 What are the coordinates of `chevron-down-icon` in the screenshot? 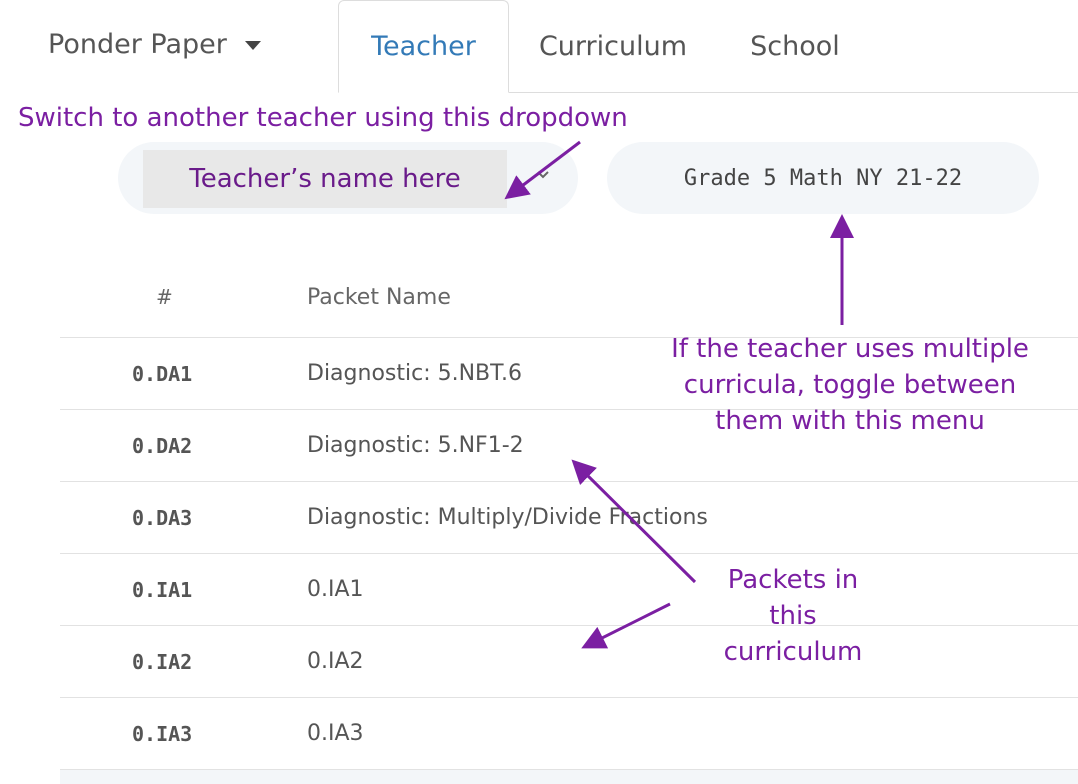 It's located at (543, 175).